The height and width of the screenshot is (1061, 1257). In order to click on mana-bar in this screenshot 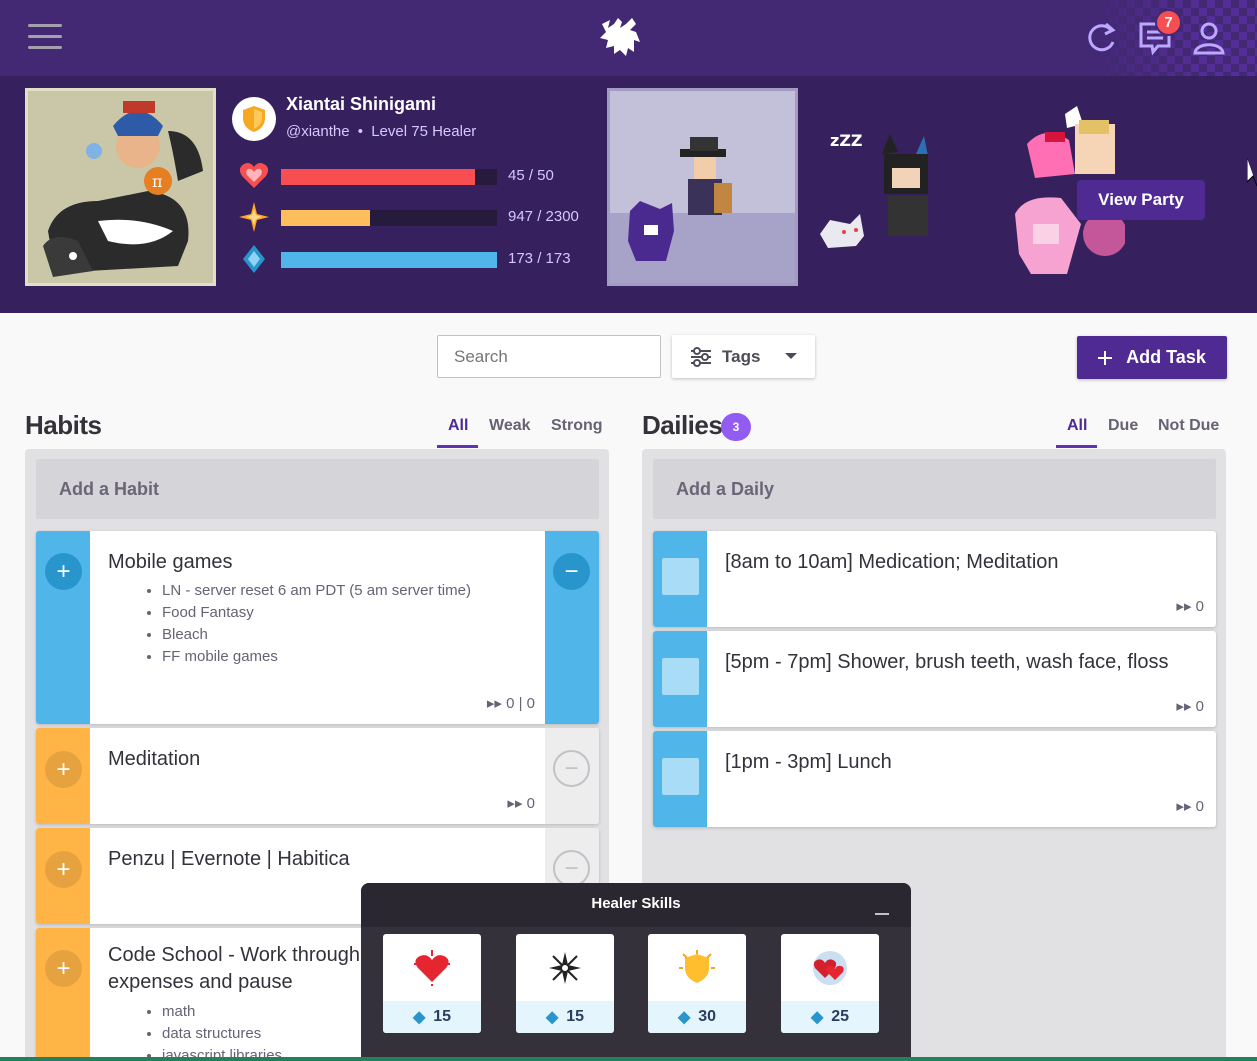, I will do `click(389, 260)`.